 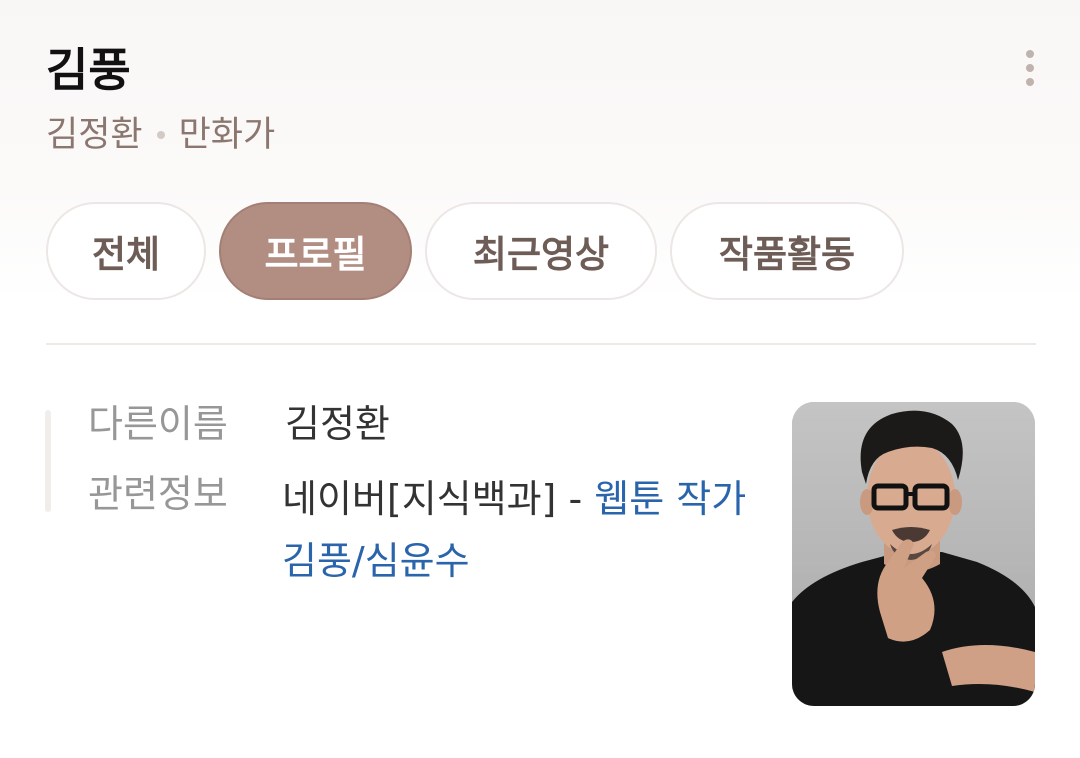 I want to click on related-info-label: 관련정보, so click(x=158, y=494).